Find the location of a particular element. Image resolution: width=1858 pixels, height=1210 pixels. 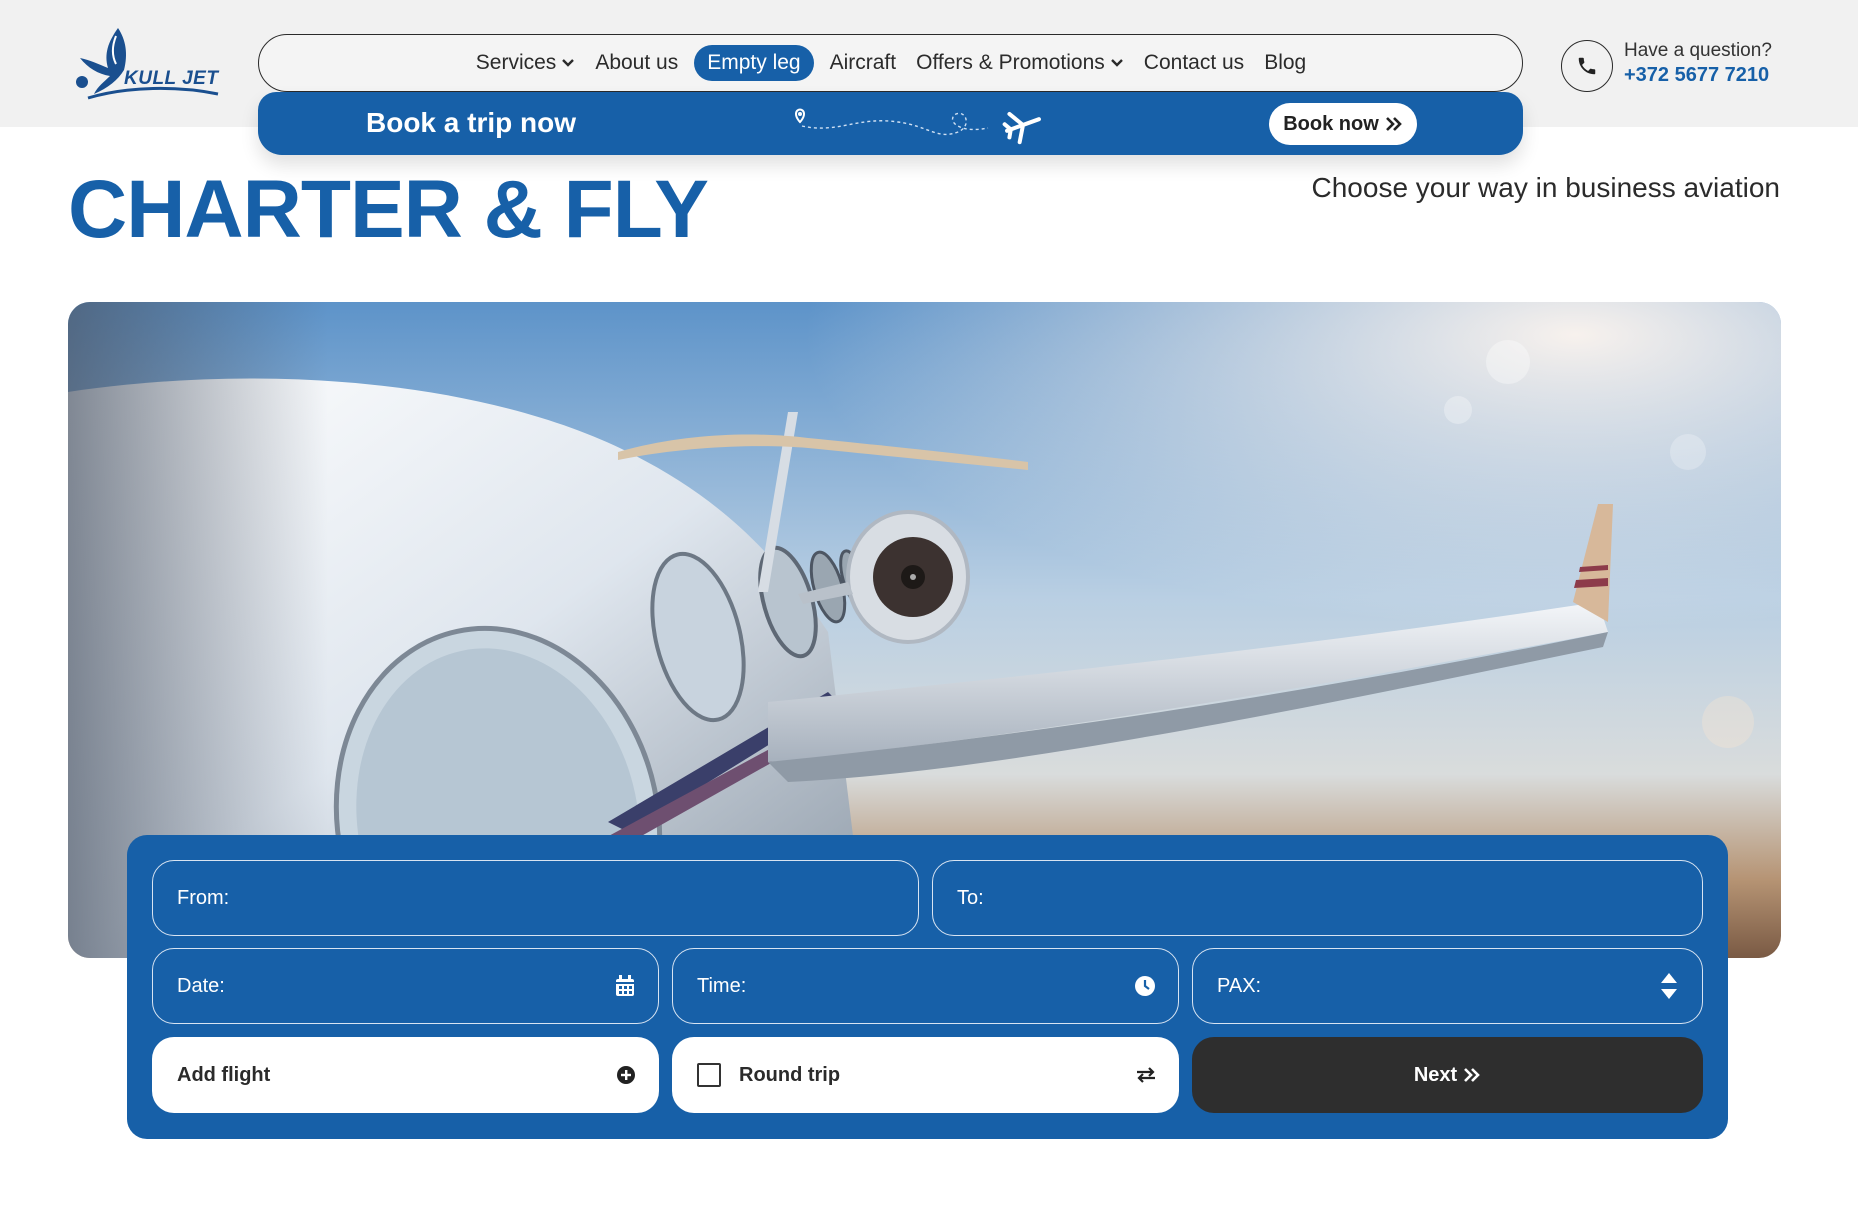

contact-question: Have a question? is located at coordinates (1698, 50).